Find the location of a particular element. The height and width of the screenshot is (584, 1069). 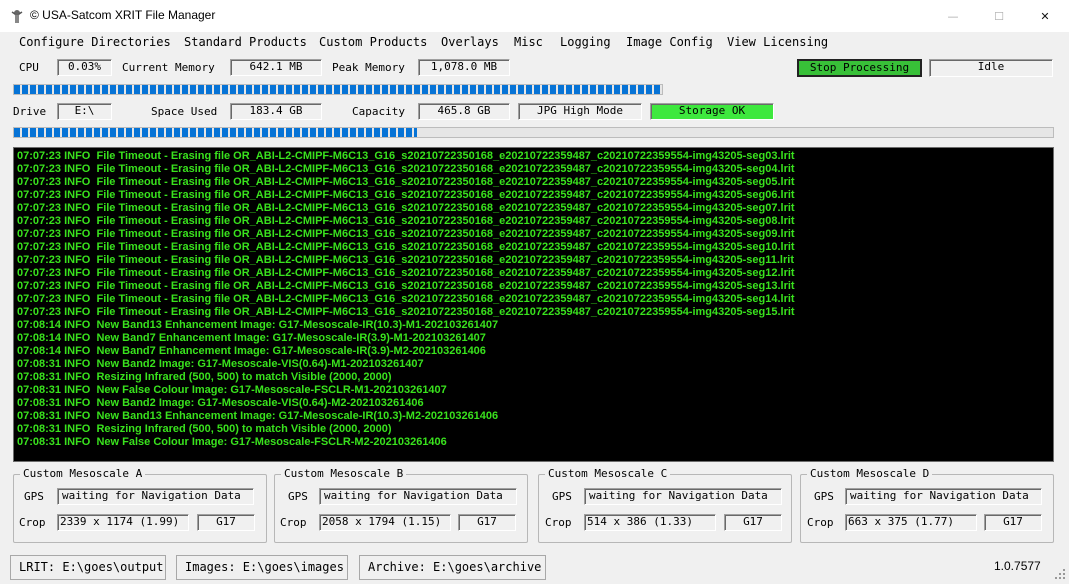

storage-usage-fill is located at coordinates (216, 132).